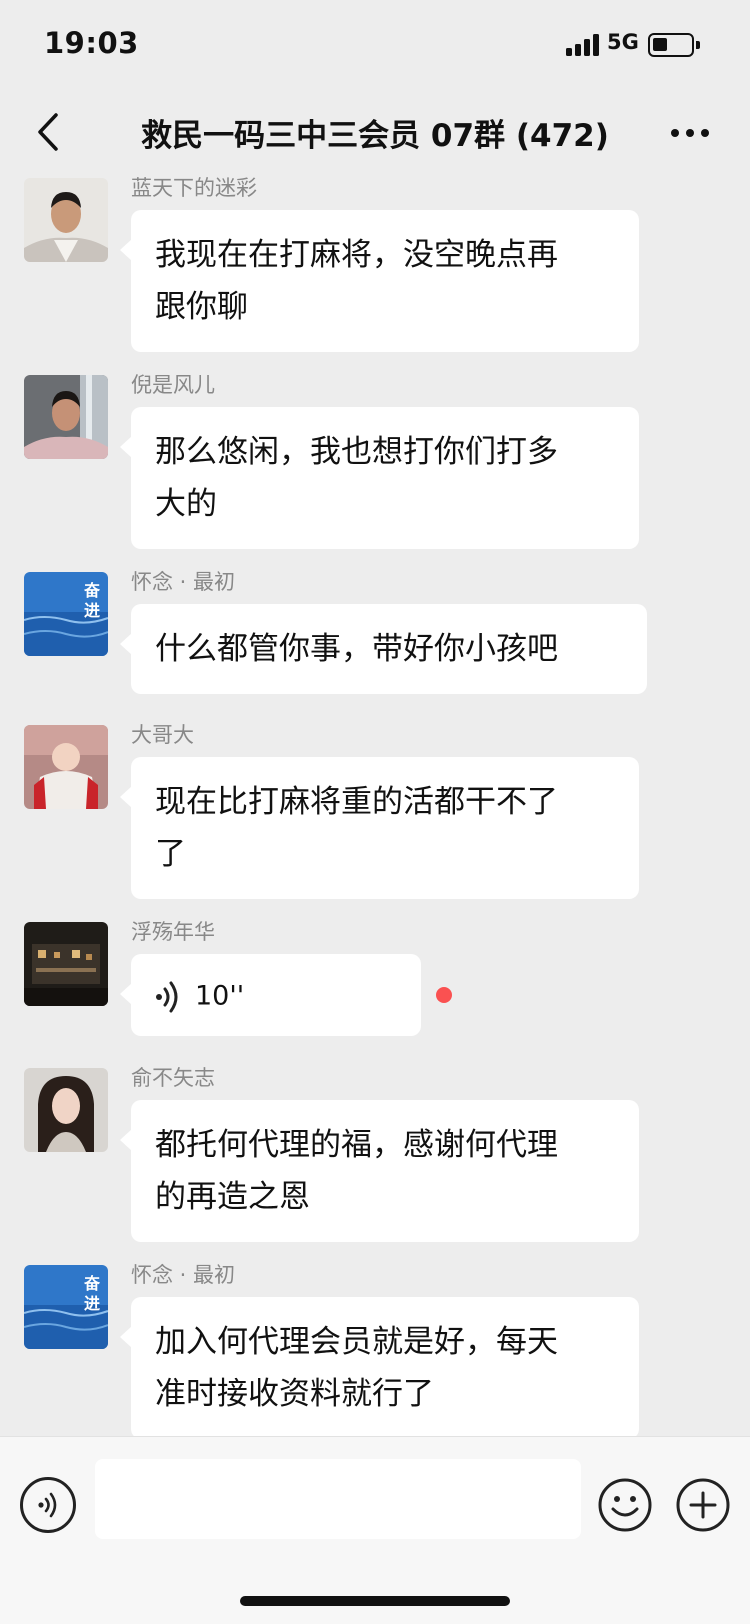  I want to click on plus-button-icon, so click(703, 1505).